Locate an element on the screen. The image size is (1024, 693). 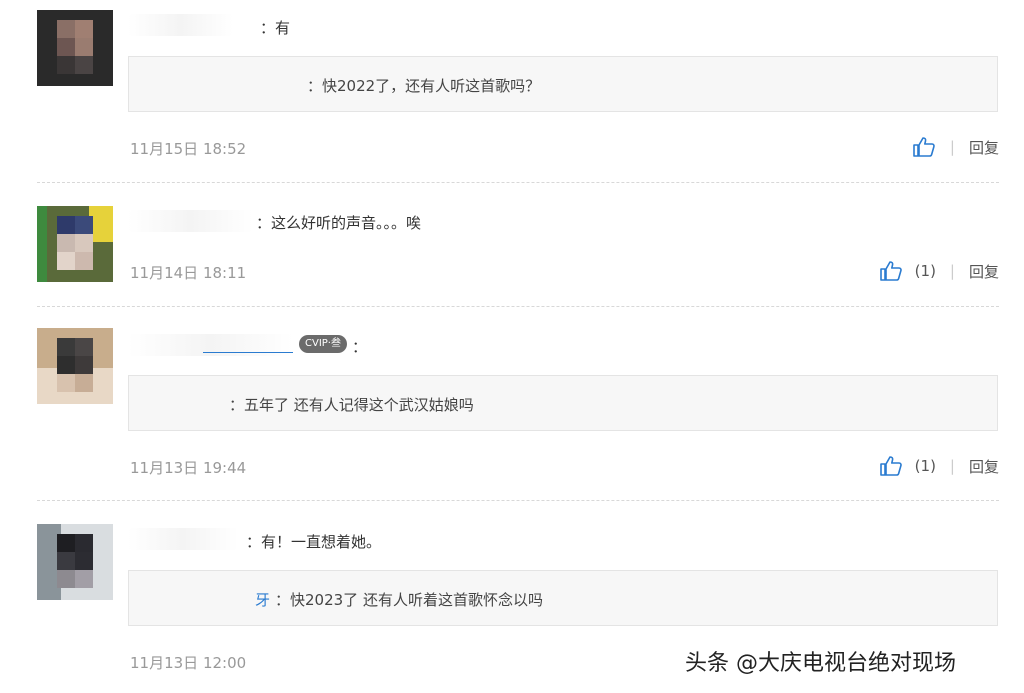
comment-text: ：有！一直想着她。 is located at coordinates (314, 542).